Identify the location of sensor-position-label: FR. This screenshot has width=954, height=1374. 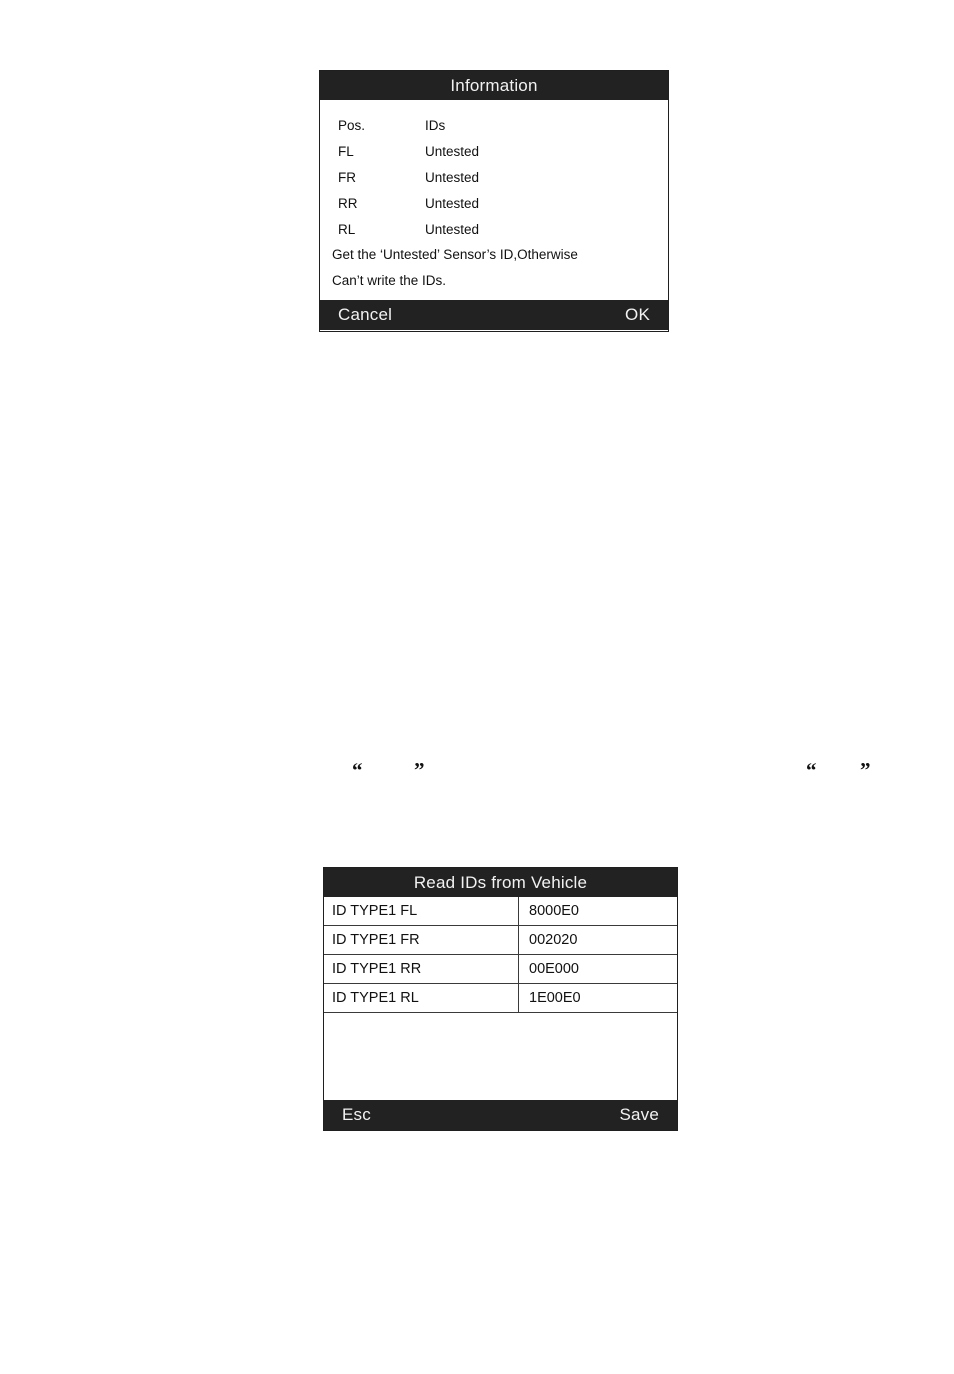
(347, 177).